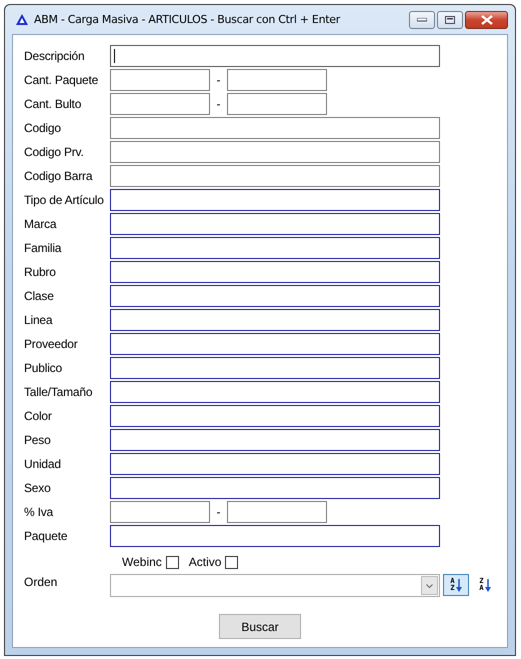 This screenshot has height=659, width=521. What do you see at coordinates (205, 562) in the screenshot?
I see `checkbox-label: Activo` at bounding box center [205, 562].